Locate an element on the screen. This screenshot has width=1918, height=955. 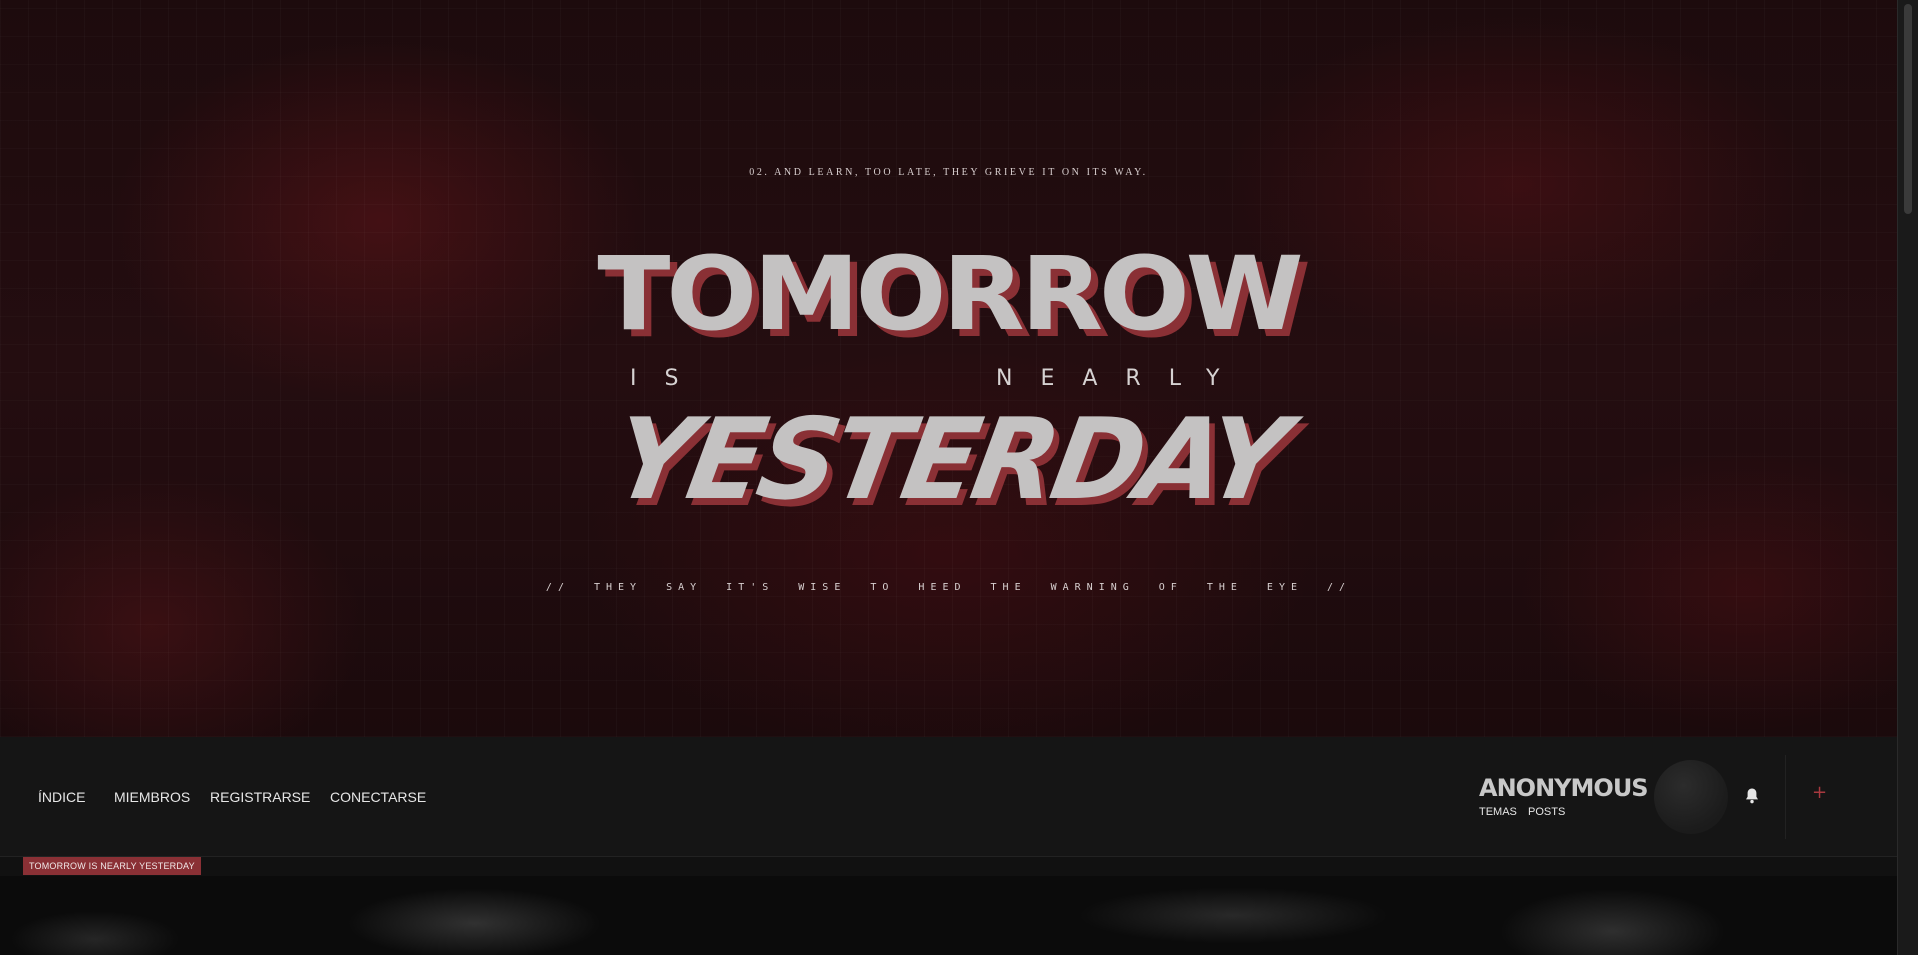
hero-title-yesterday: YESTERDAY is located at coordinates (948, 460).